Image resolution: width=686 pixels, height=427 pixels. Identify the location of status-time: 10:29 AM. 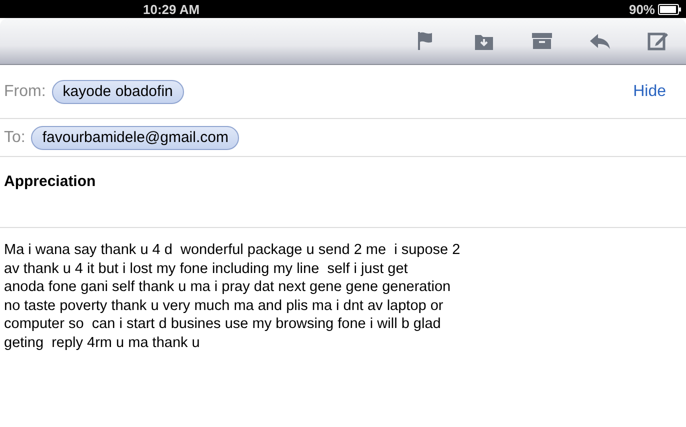
(171, 9).